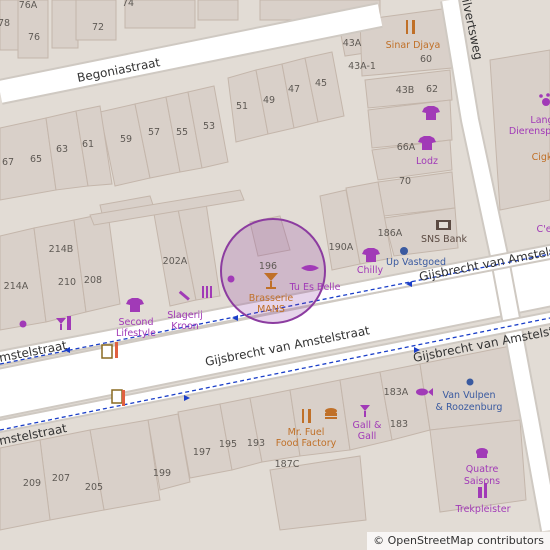  What do you see at coordinates (315, 287) in the screenshot?
I see `poi-label-tu-es-belle: Tu Es Belle` at bounding box center [315, 287].